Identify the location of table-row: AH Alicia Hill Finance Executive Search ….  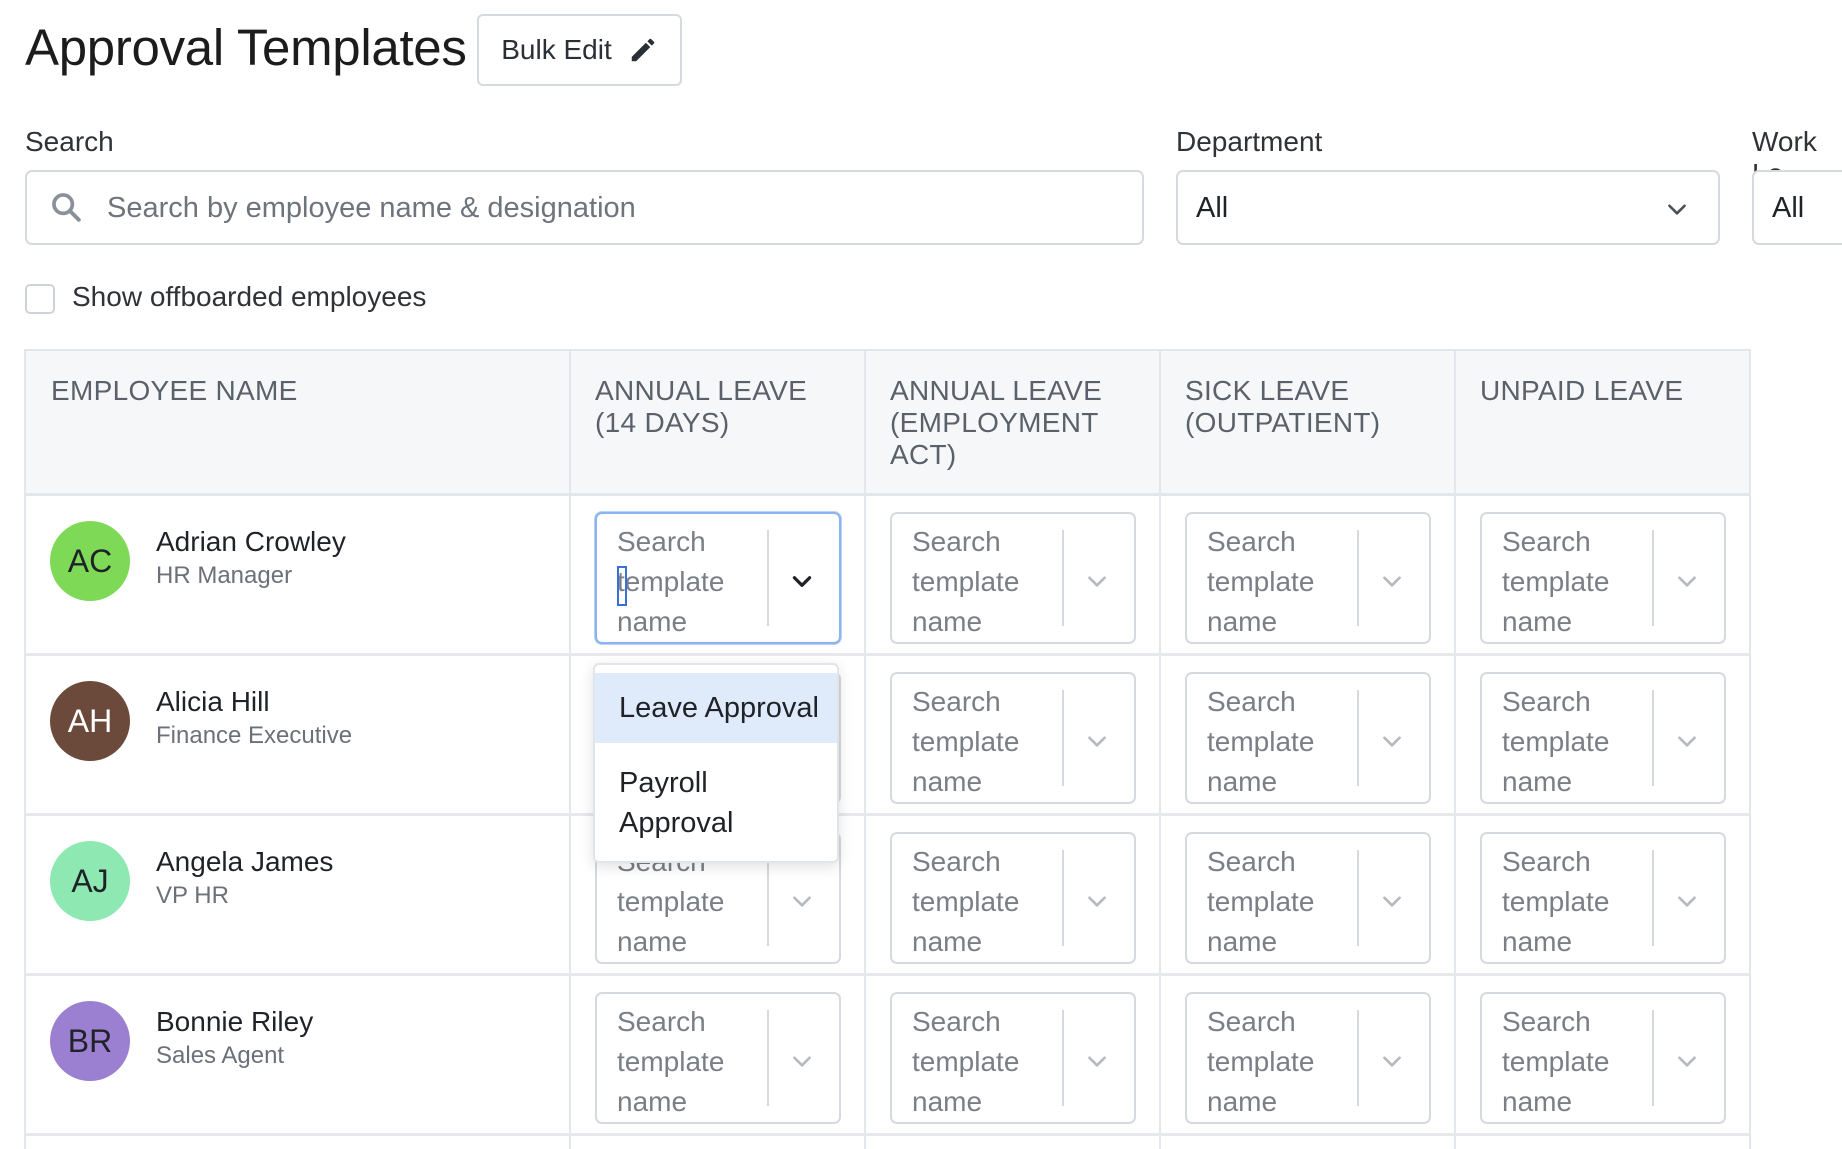
(887, 736).